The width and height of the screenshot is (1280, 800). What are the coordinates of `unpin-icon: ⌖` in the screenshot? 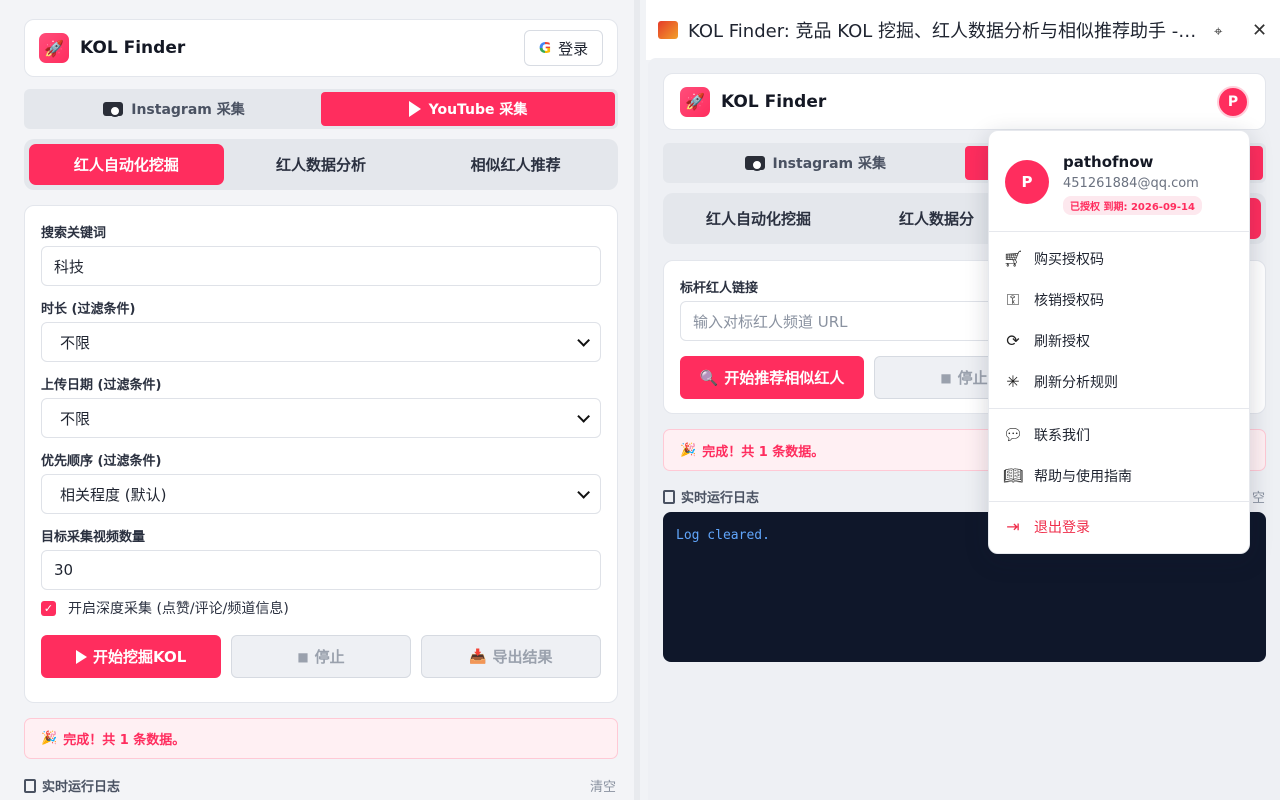 It's located at (1223, 31).